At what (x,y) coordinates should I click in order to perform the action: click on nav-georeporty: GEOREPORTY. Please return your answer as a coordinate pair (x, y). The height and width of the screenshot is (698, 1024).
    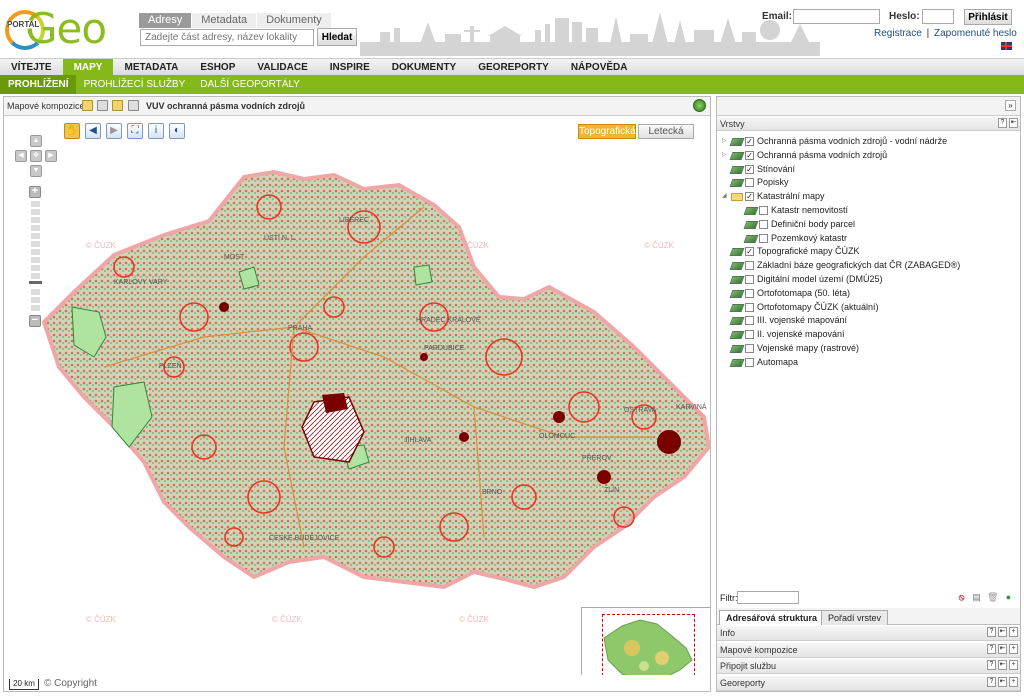
    Looking at the image, I should click on (513, 67).